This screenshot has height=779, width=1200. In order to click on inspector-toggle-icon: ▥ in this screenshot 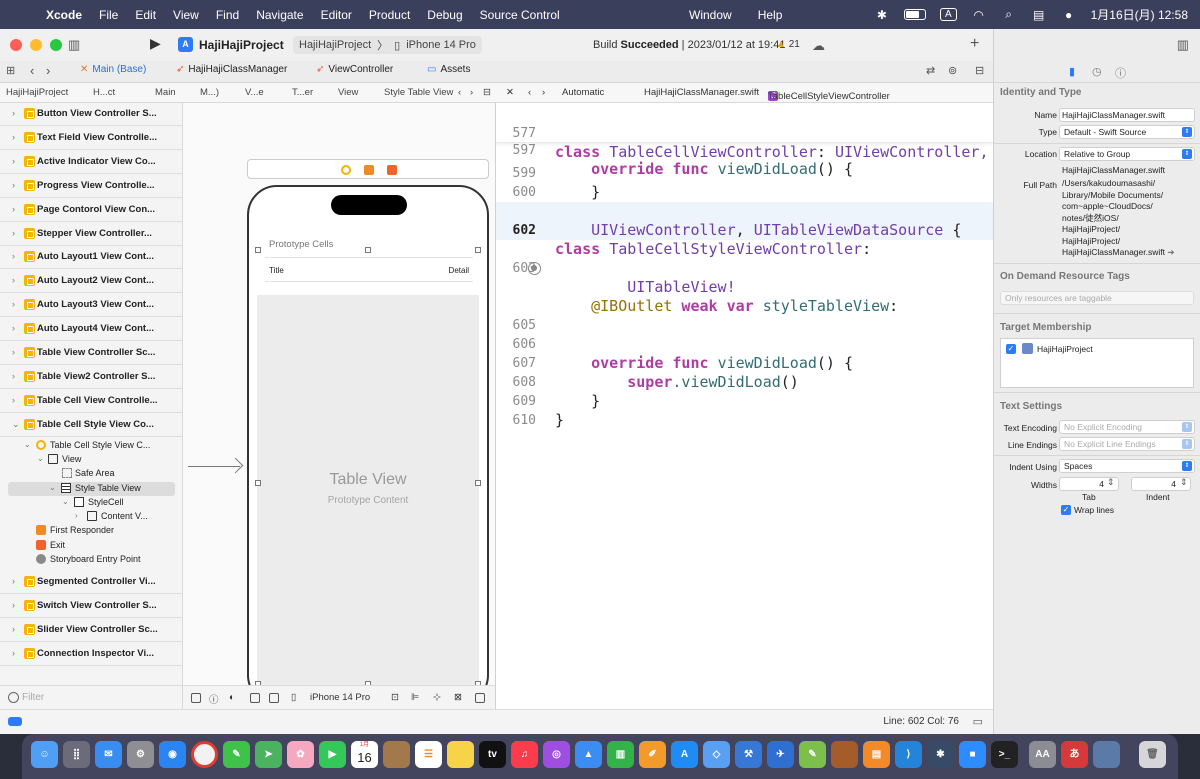, I will do `click(1183, 45)`.